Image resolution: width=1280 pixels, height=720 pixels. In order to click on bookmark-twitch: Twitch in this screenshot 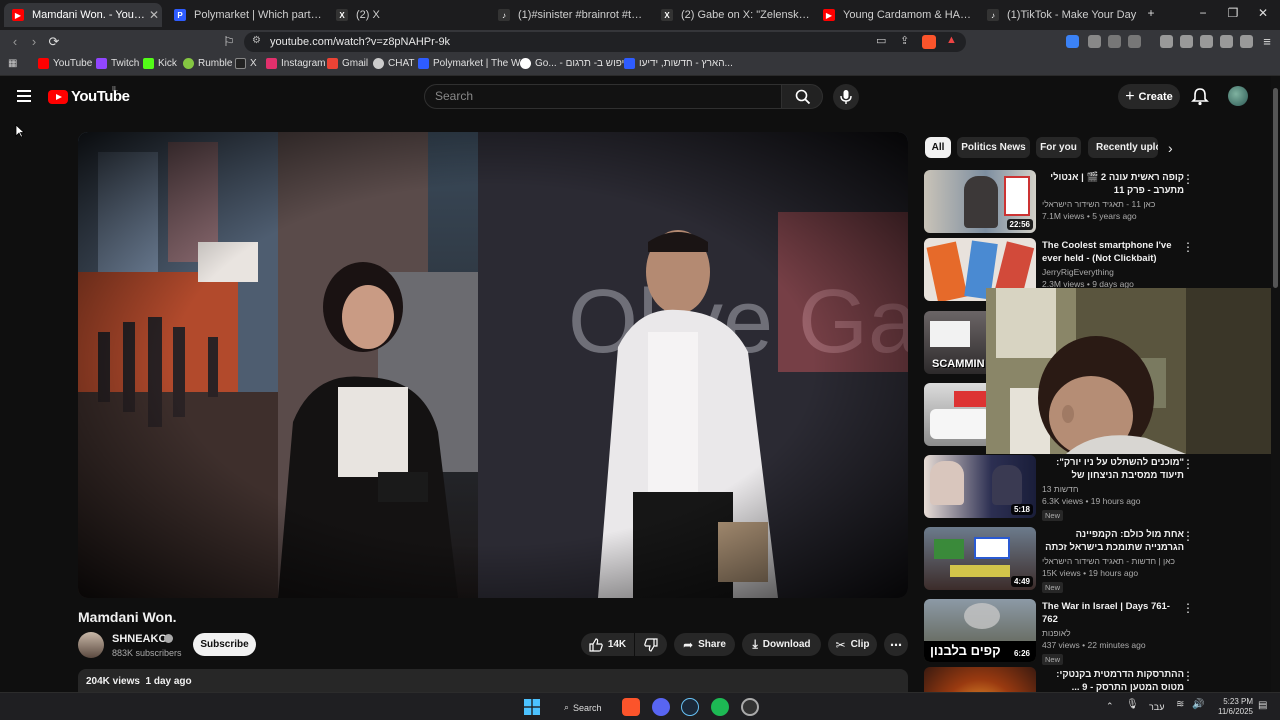, I will do `click(117, 63)`.